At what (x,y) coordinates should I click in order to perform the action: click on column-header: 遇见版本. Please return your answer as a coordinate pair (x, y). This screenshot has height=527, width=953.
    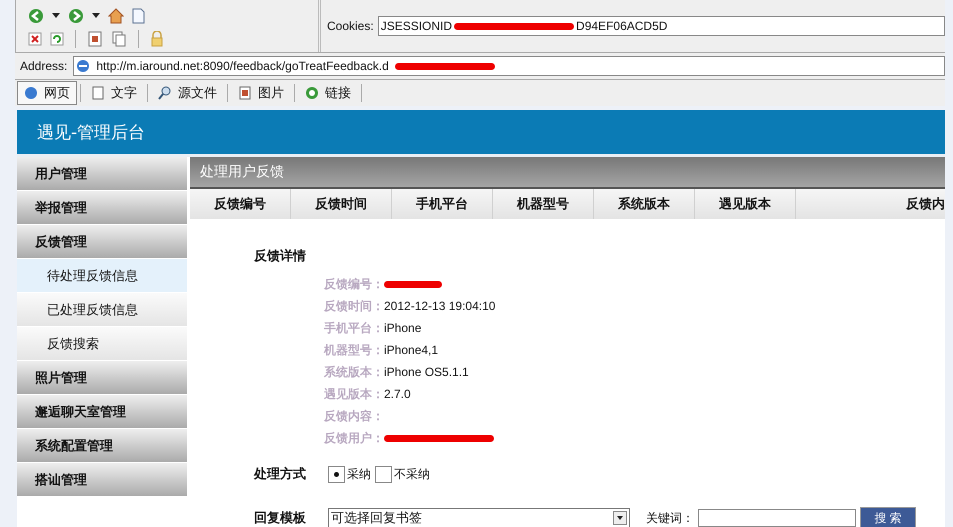
    Looking at the image, I should click on (745, 204).